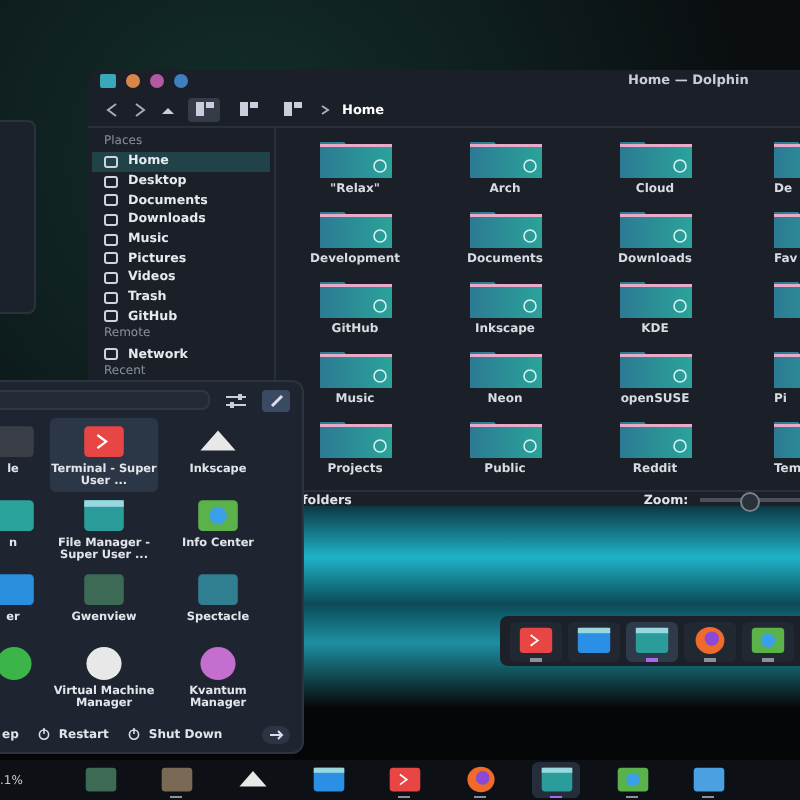 The image size is (800, 800). Describe the element at coordinates (236, 400) in the screenshot. I see `sliders-icon` at that location.